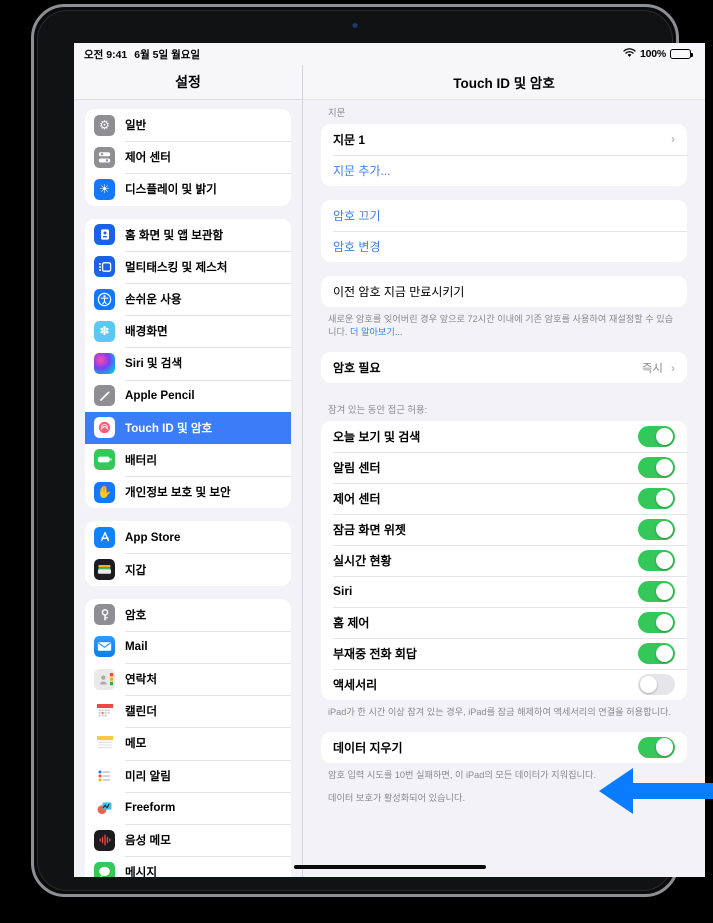  I want to click on calendar-icon, so click(104, 711).